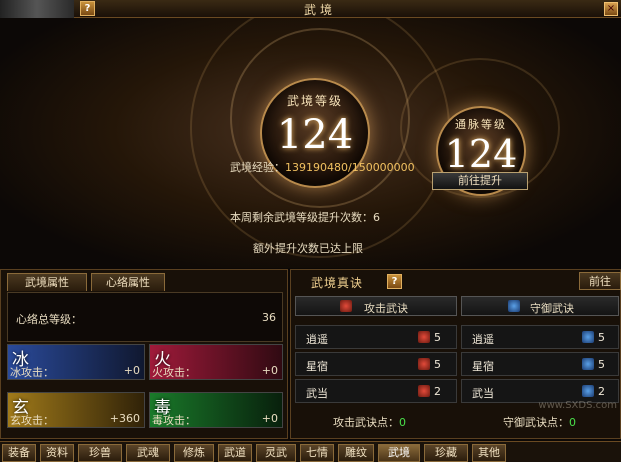 The width and height of the screenshot is (621, 462). Describe the element at coordinates (49, 319) in the screenshot. I see `meridian-total-label: 心络总等级：` at that location.